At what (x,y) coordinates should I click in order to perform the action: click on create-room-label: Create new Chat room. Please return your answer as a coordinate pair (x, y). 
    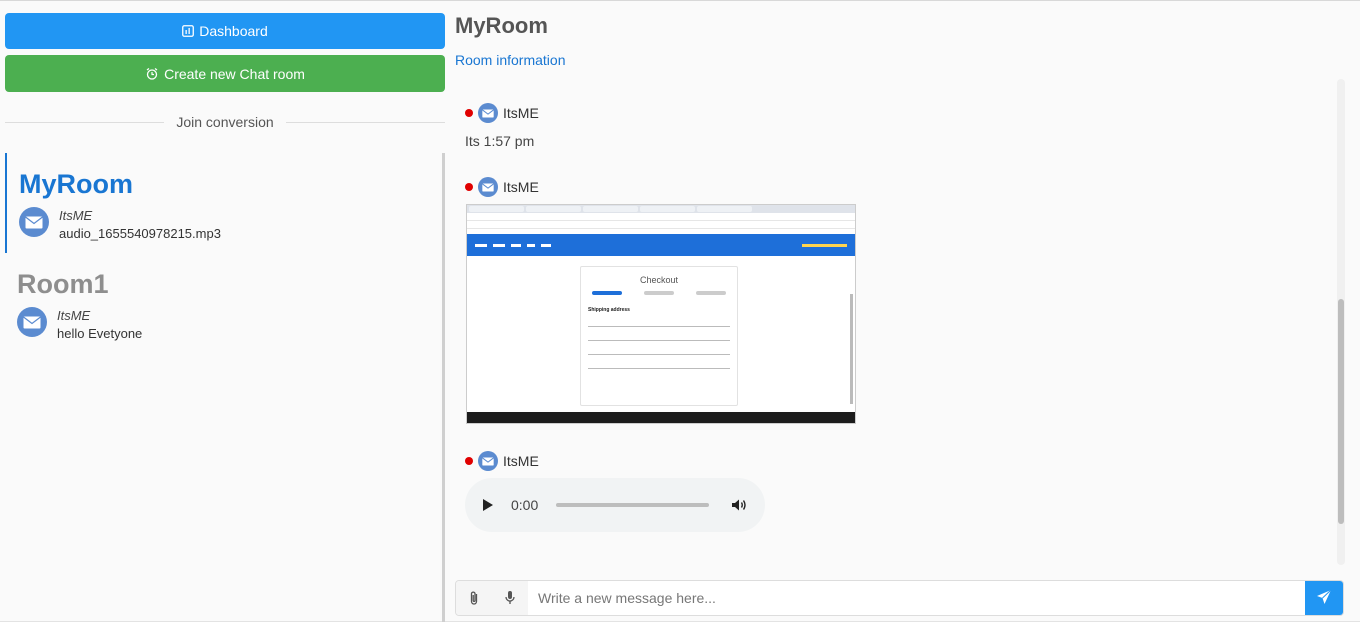
    Looking at the image, I should click on (234, 73).